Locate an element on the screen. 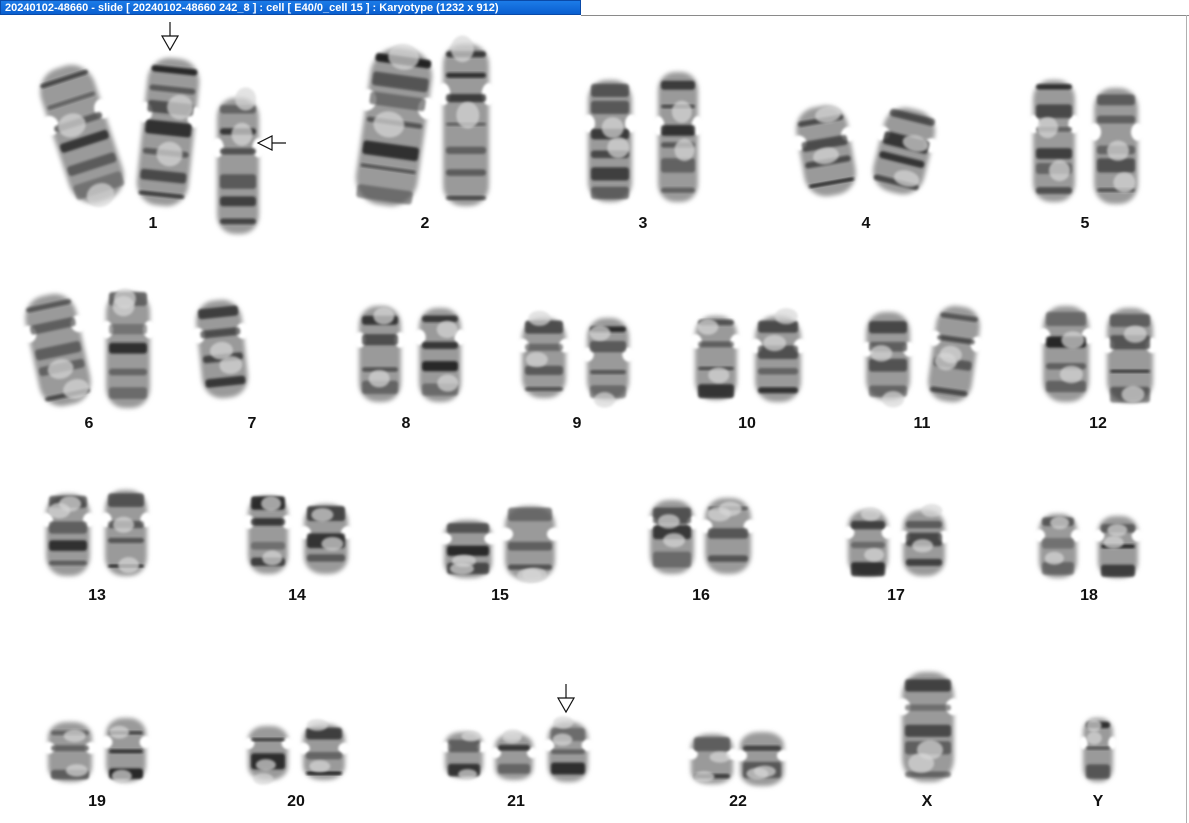 The width and height of the screenshot is (1189, 823). chromosome-label-6: 6 is located at coordinates (89, 423).